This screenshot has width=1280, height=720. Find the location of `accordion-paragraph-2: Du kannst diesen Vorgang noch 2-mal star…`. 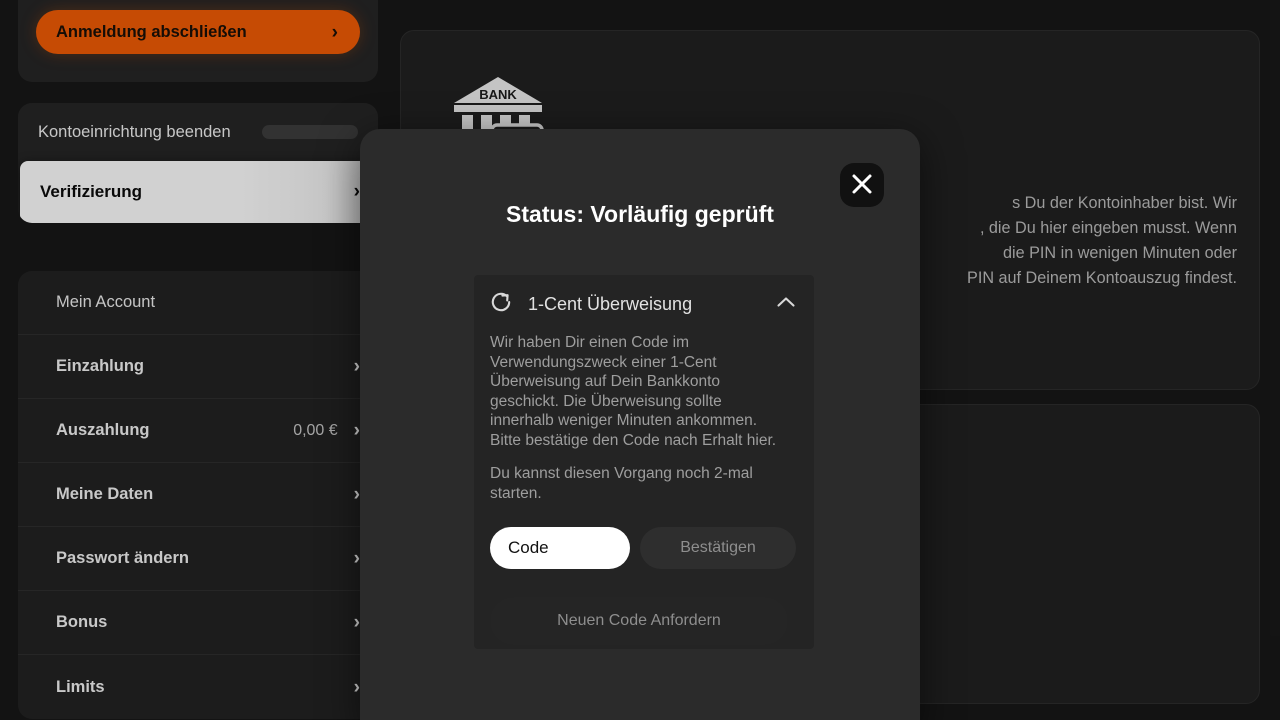

accordion-paragraph-2: Du kannst diesen Vorgang noch 2-mal star… is located at coordinates (621, 483).